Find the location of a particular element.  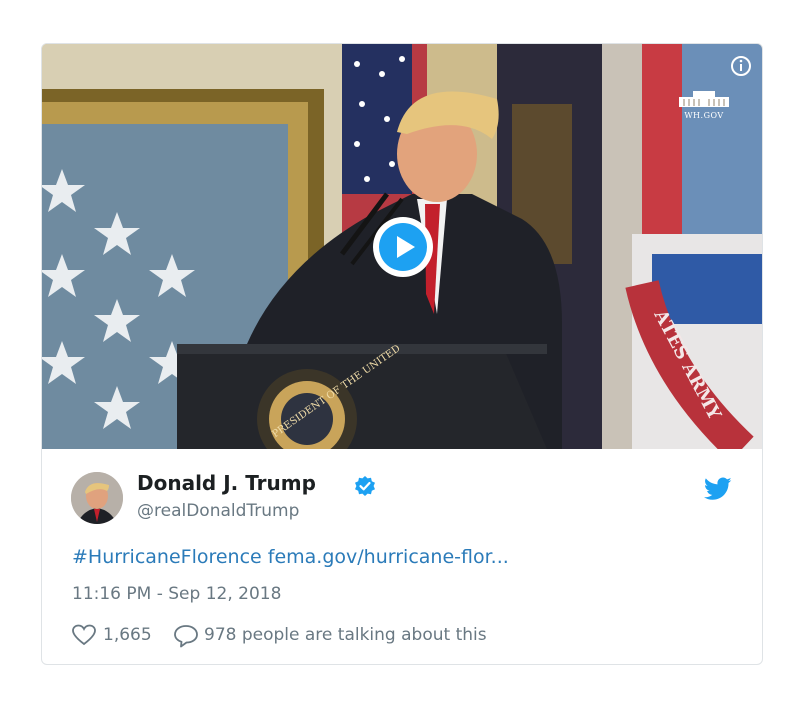

twitter-bird-icon is located at coordinates (717, 489).